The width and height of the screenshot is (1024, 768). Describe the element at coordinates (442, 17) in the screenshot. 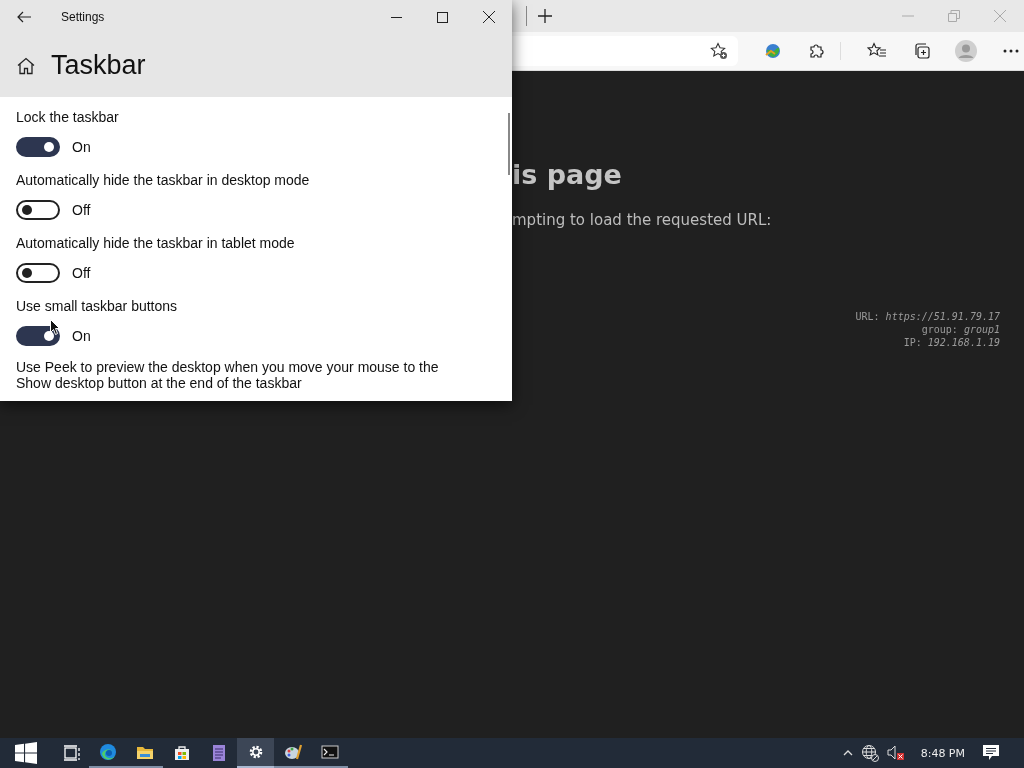

I see `maximize-icon` at that location.